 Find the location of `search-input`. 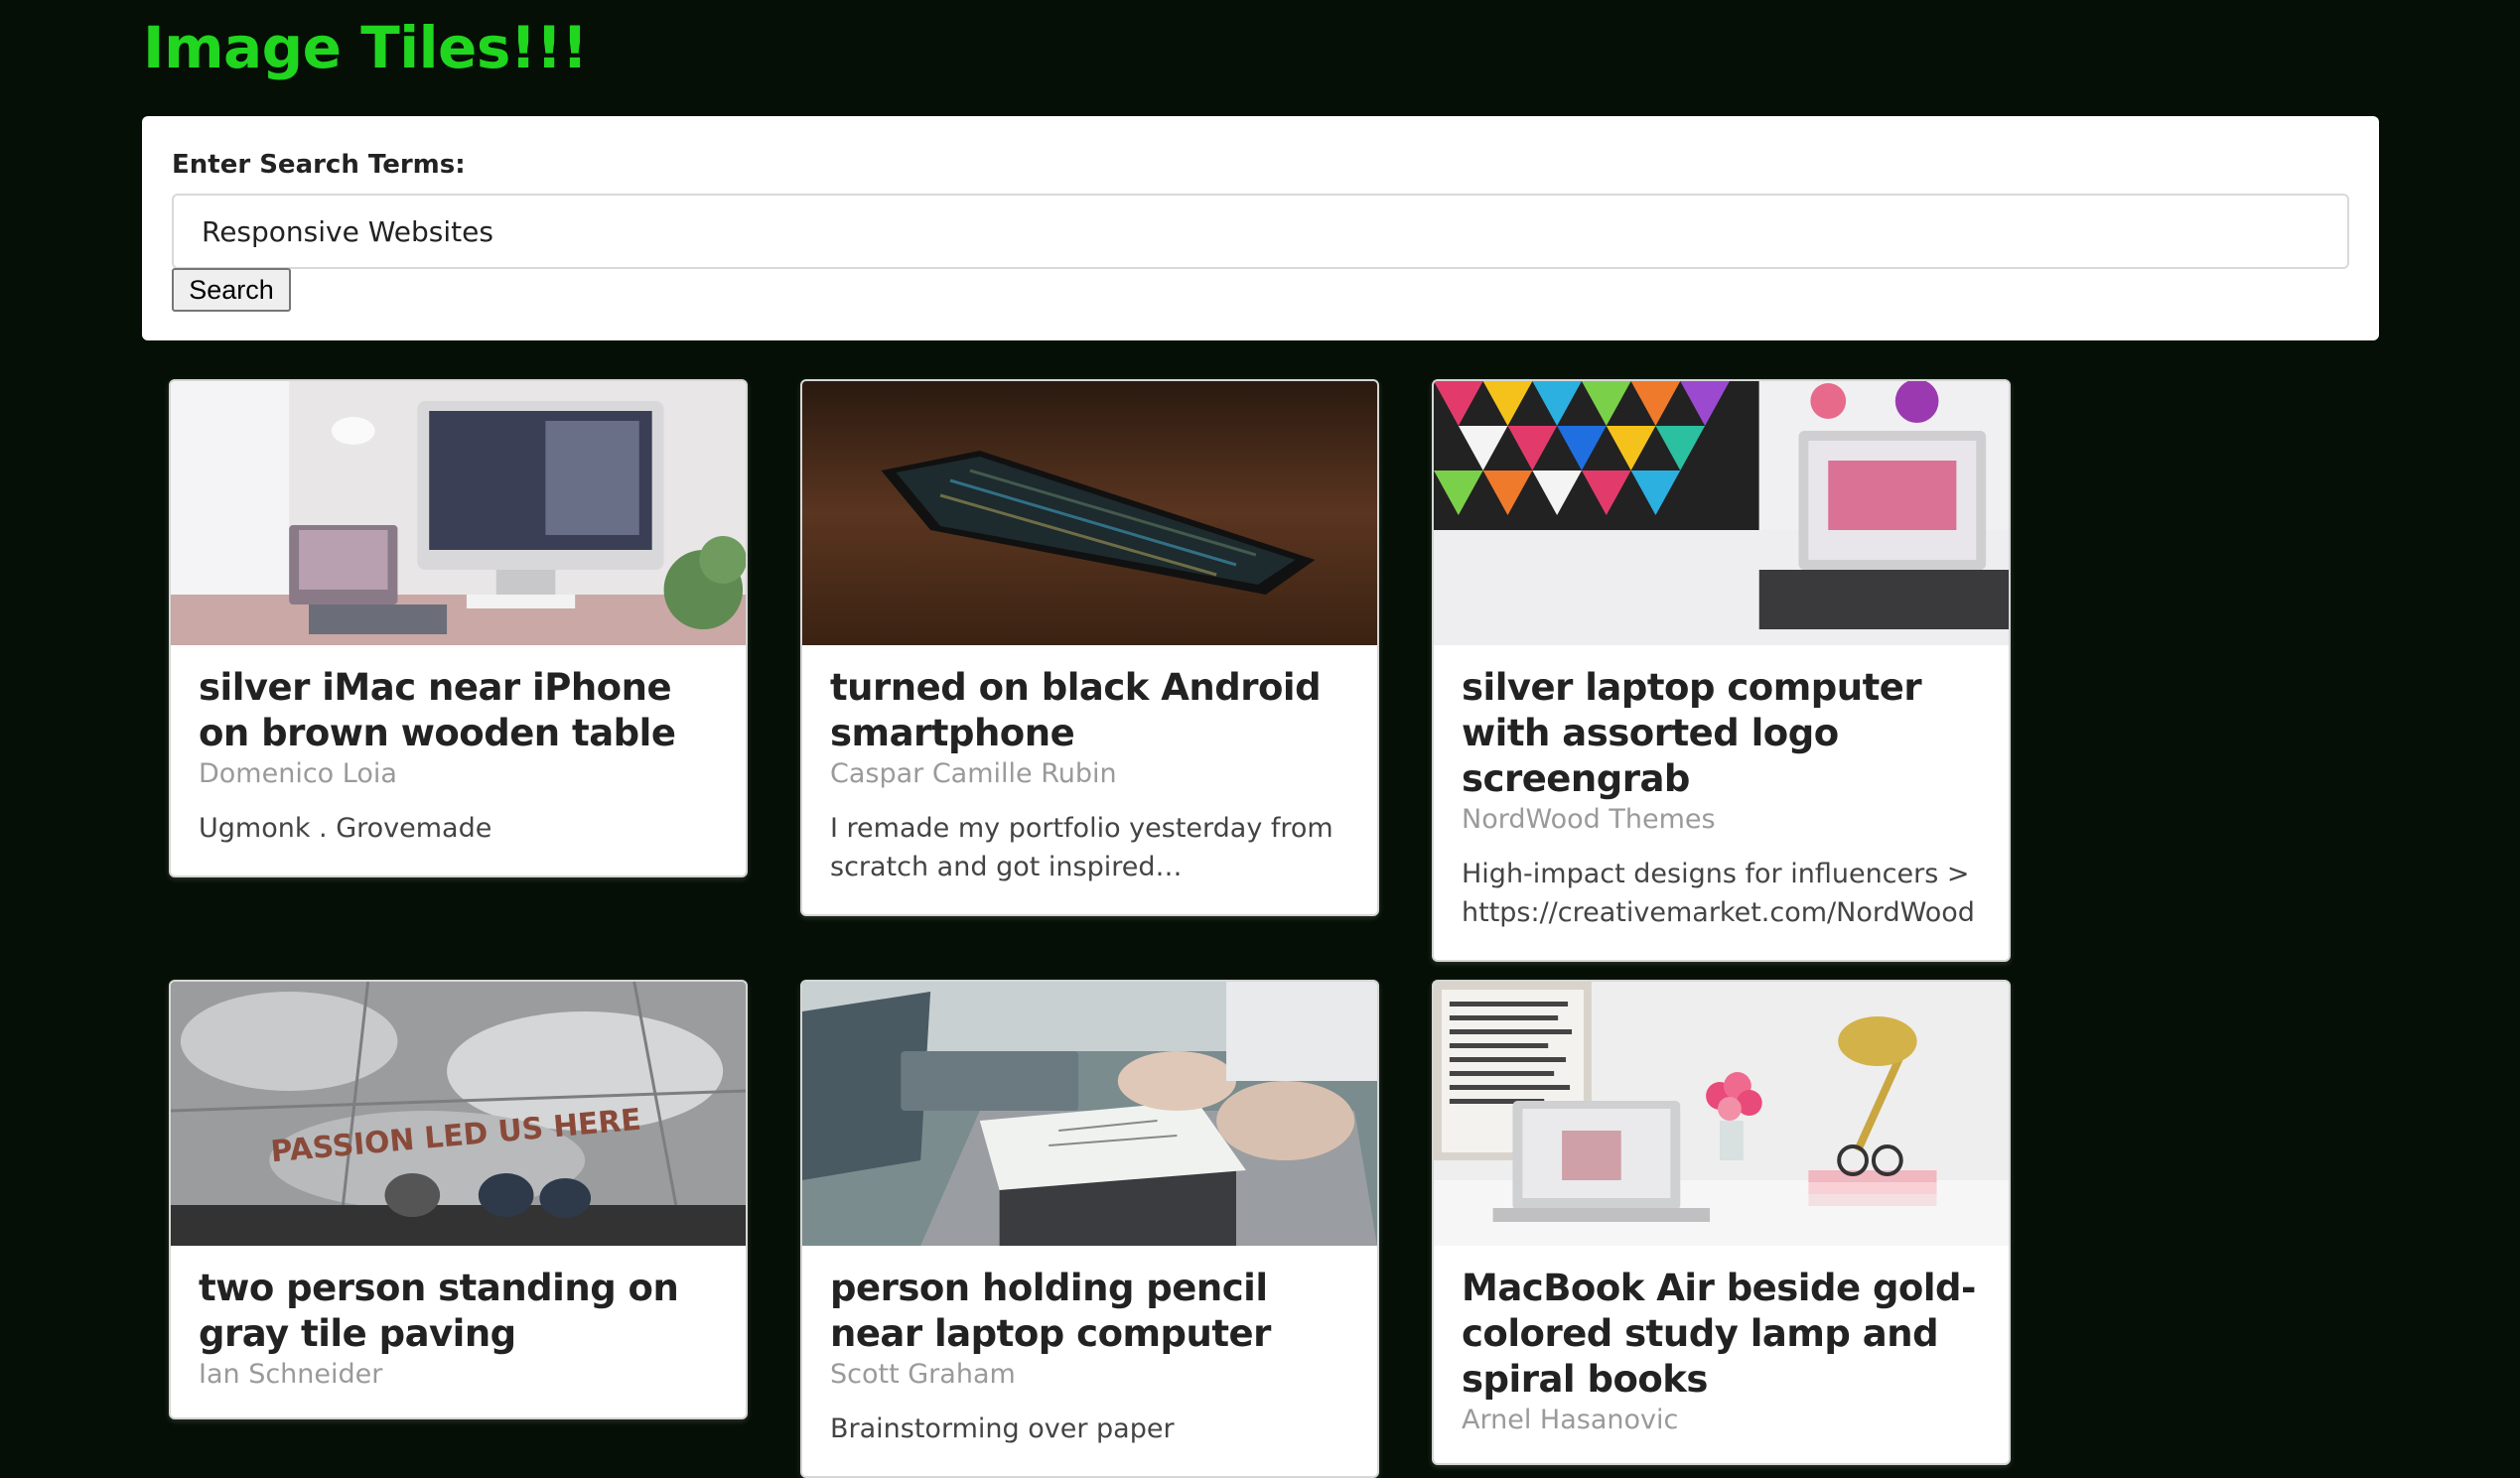

search-input is located at coordinates (1260, 231).